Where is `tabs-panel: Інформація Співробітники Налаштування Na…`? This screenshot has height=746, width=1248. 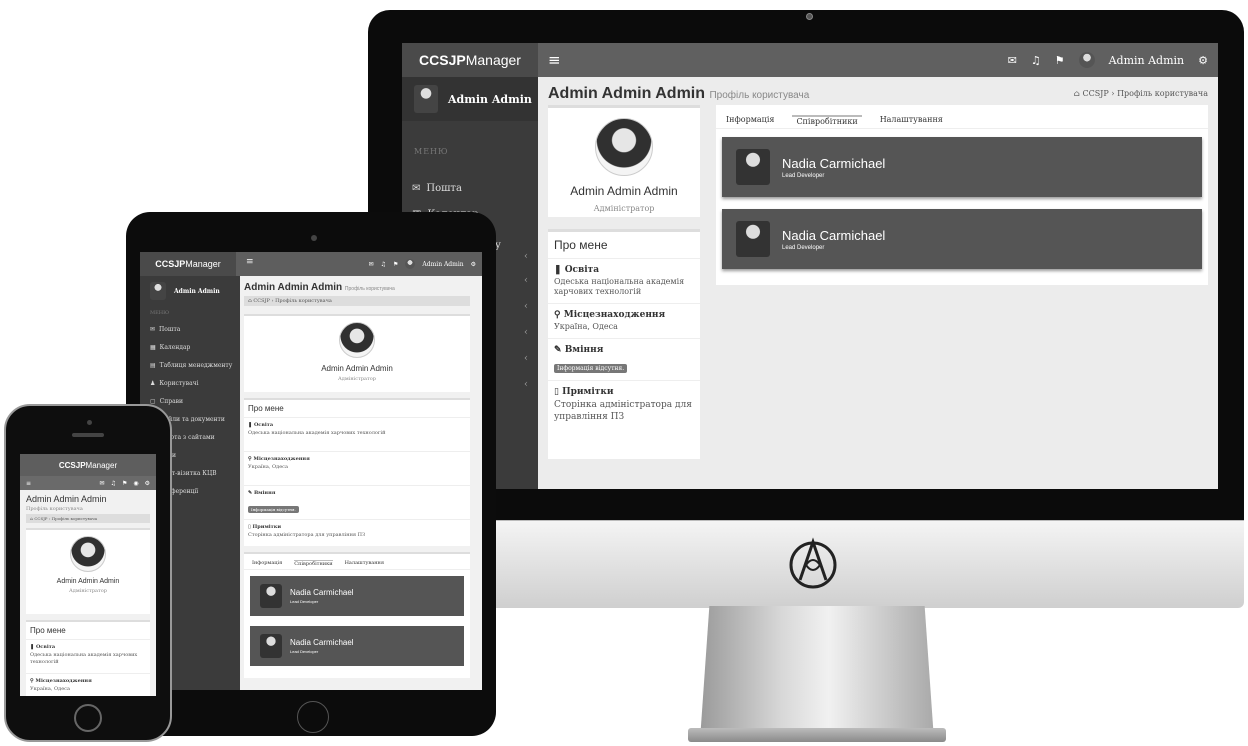 tabs-panel: Інформація Співробітники Налаштування Na… is located at coordinates (962, 195).